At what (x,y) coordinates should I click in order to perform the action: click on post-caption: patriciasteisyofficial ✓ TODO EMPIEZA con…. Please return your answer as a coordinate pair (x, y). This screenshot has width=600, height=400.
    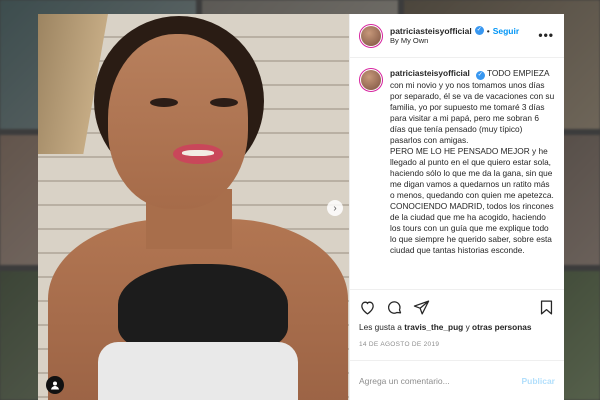
    Looking at the image, I should click on (472, 175).